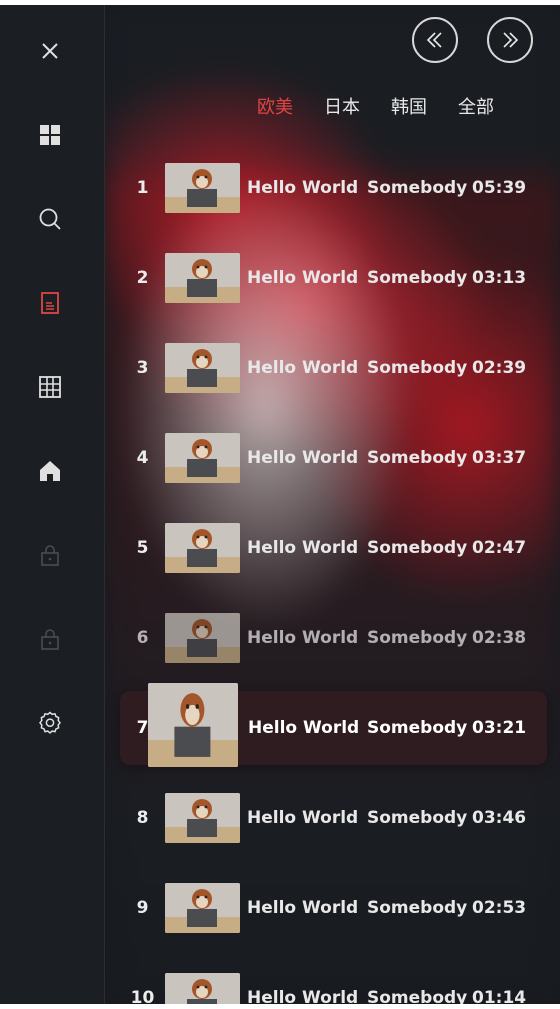  Describe the element at coordinates (499, 996) in the screenshot. I see `song-duration: 01:14` at that location.